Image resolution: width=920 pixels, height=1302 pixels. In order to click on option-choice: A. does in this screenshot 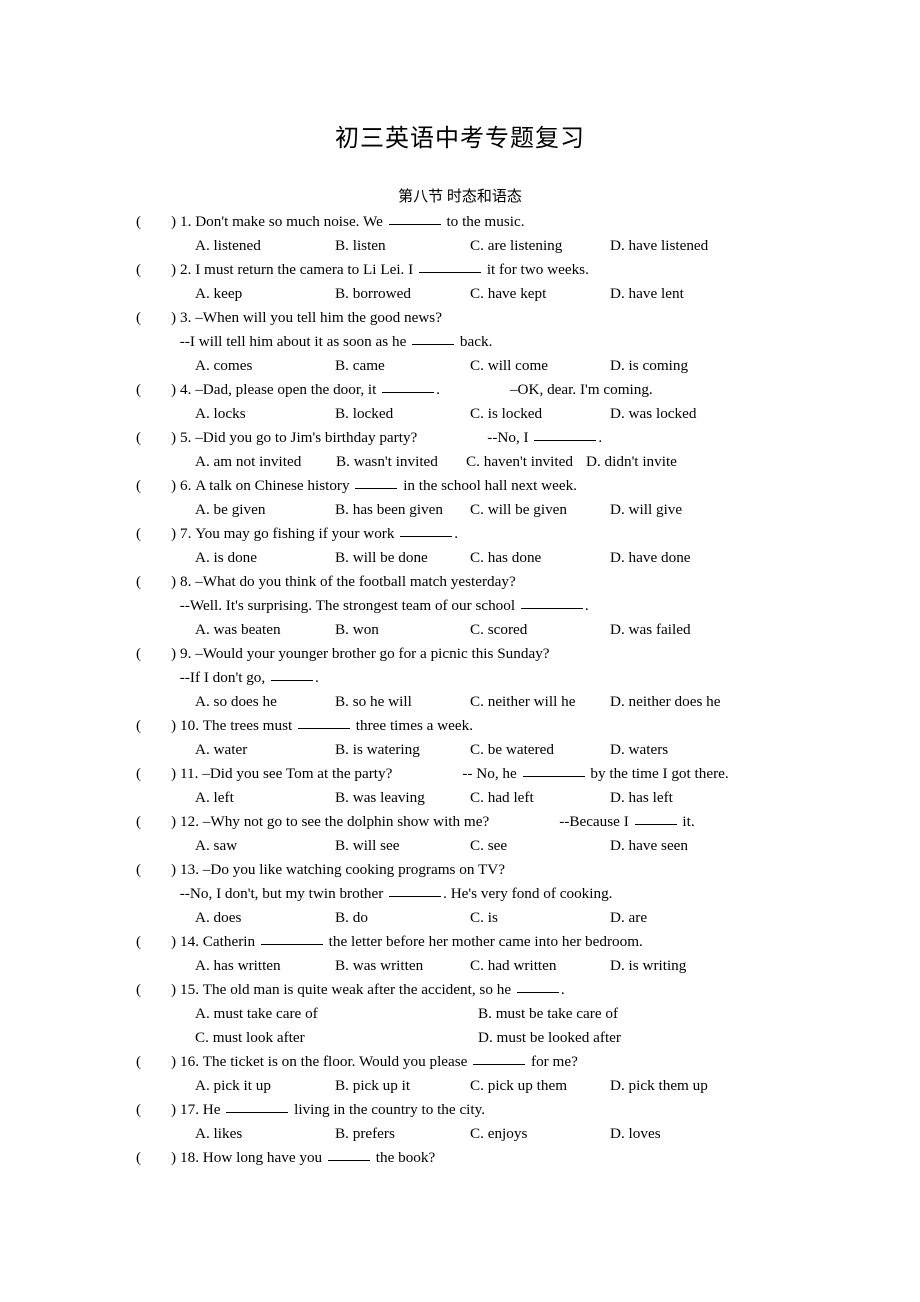, I will do `click(218, 918)`.